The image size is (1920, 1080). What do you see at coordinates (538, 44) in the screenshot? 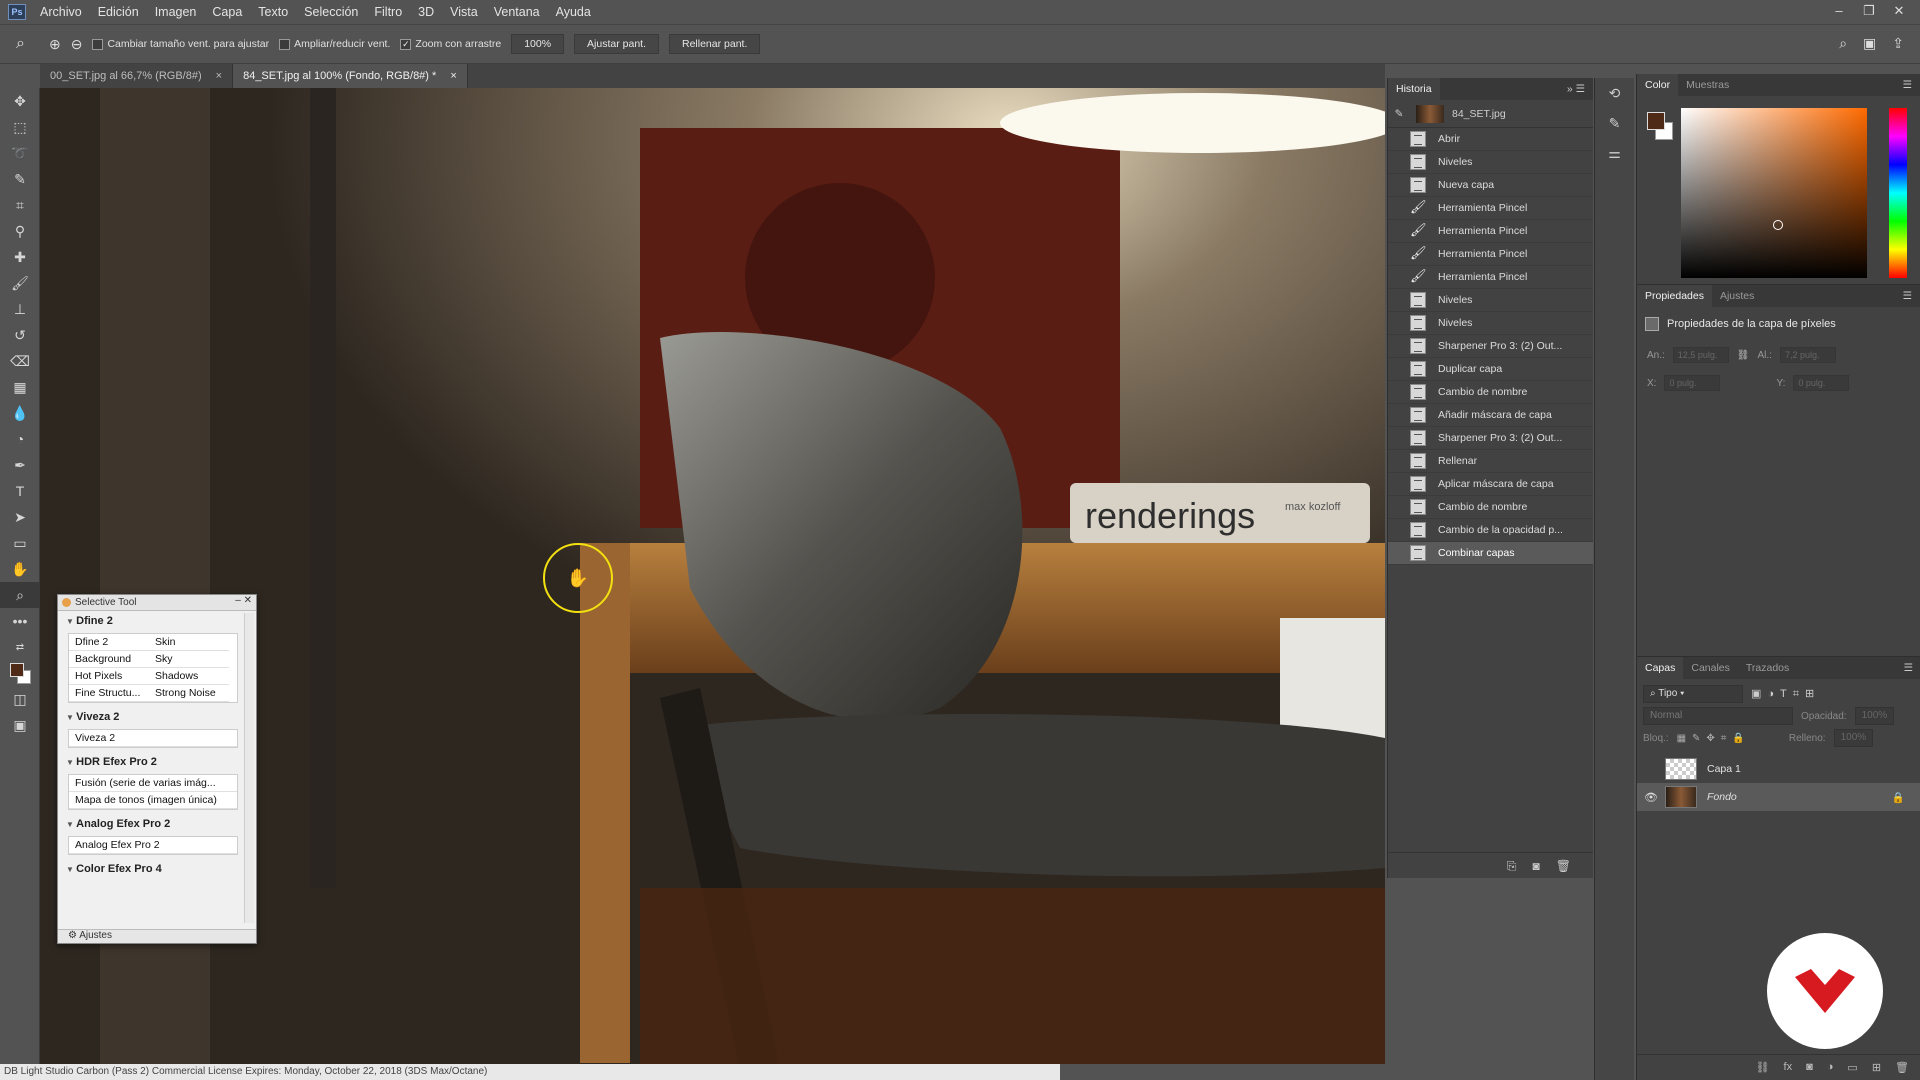
I see `zoom-value-field: 100%` at bounding box center [538, 44].